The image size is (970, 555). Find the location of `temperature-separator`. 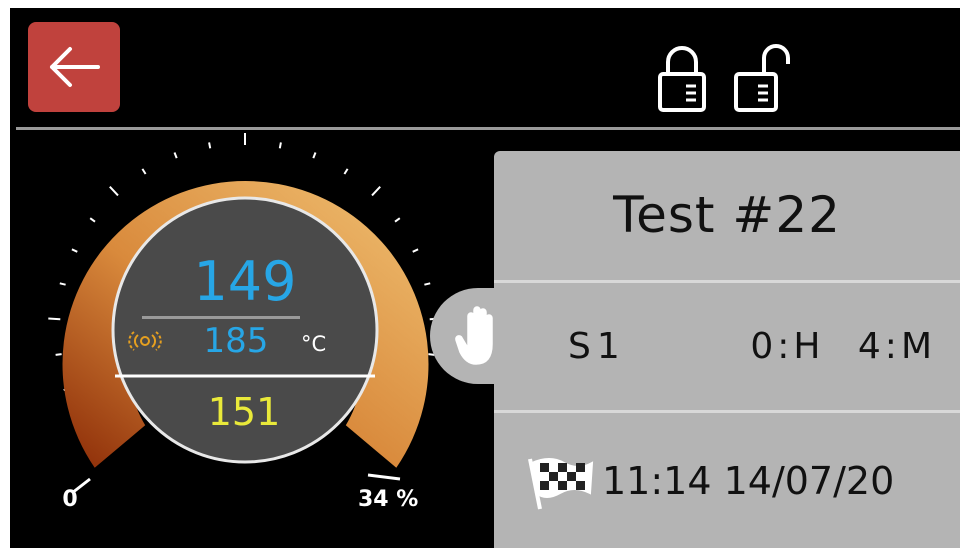

temperature-separator is located at coordinates (221, 317).